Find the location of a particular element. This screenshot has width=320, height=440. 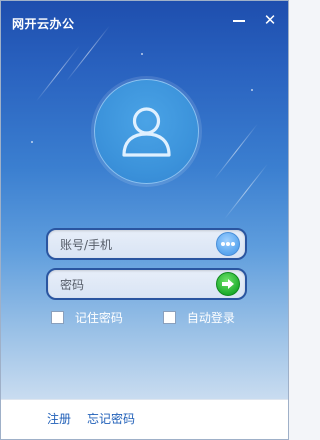

remember-password-label: 记住密码 is located at coordinates (98, 318).